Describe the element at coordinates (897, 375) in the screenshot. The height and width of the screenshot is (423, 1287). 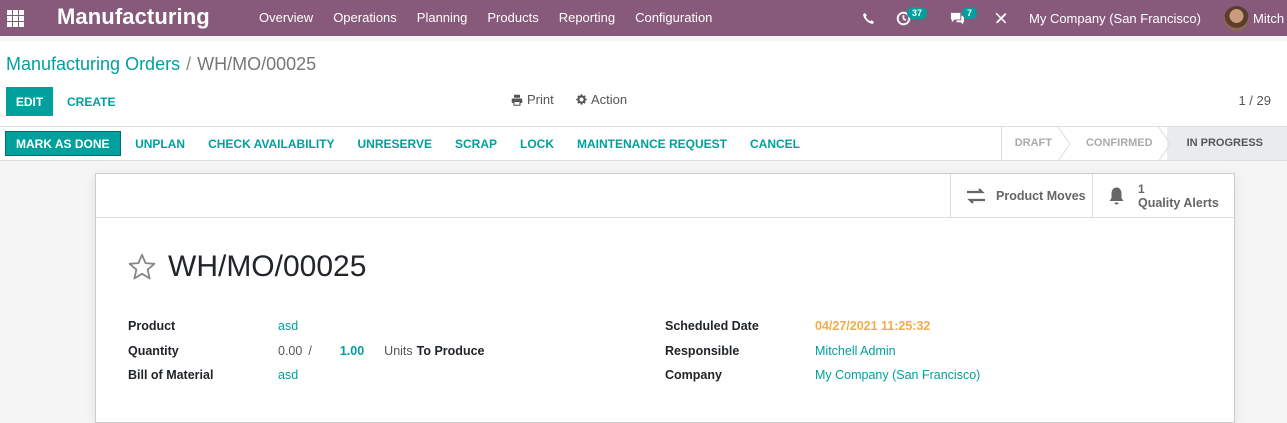
I see `company-link: My Company (San Francisco)` at that location.